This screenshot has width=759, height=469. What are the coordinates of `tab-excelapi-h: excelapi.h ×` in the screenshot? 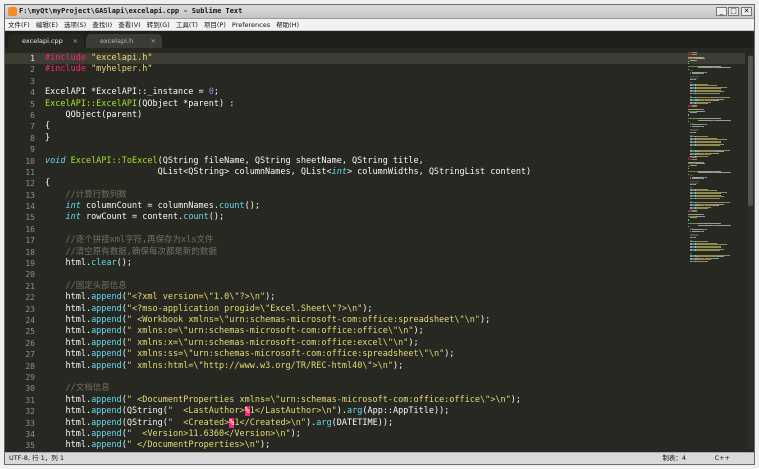 It's located at (124, 41).